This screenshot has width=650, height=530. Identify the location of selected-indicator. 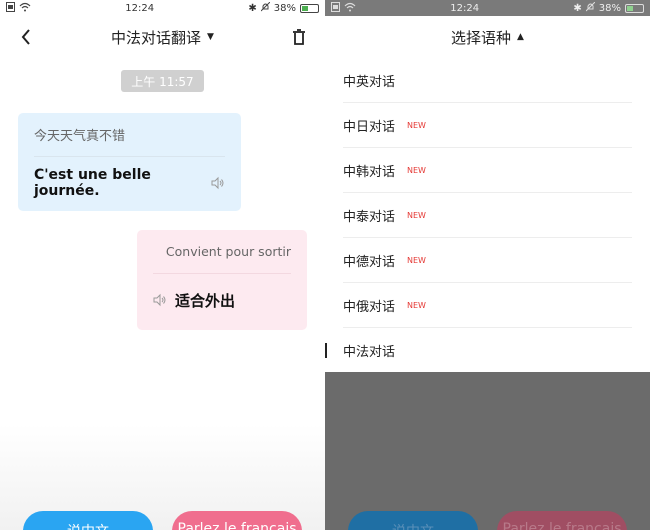
(326, 350).